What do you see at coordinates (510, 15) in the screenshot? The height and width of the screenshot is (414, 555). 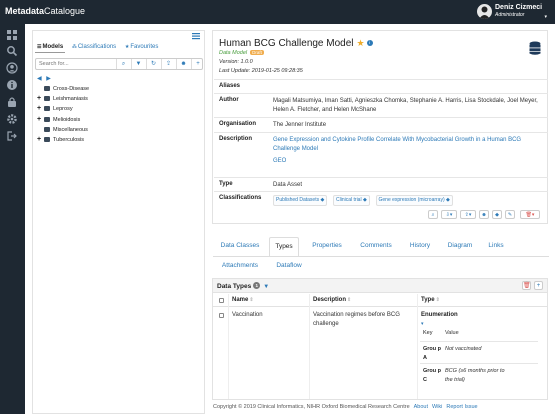 I see `user-role: Administrator` at bounding box center [510, 15].